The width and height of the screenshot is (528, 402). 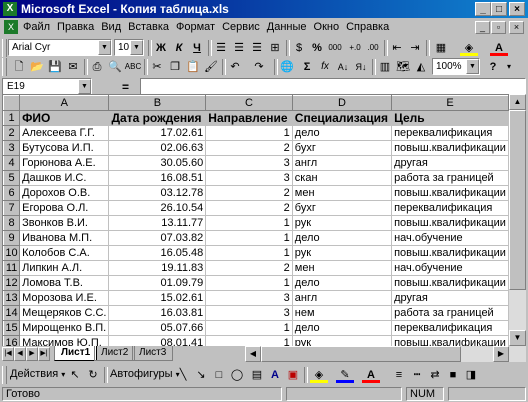 I want to click on font-color-icon: A, so click(x=371, y=375).